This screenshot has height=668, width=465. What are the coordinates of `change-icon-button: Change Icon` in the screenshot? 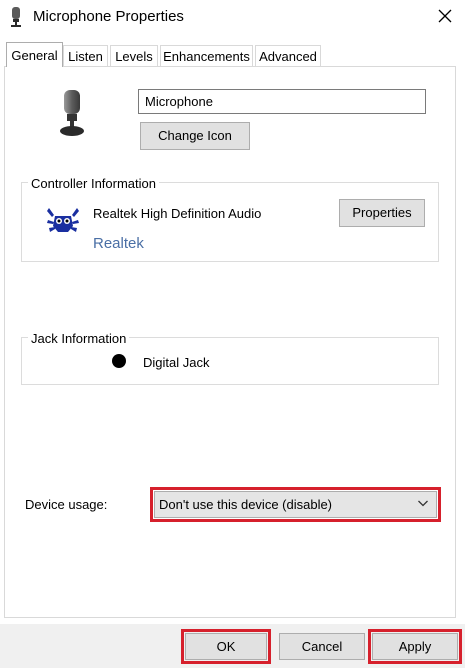 It's located at (195, 136).